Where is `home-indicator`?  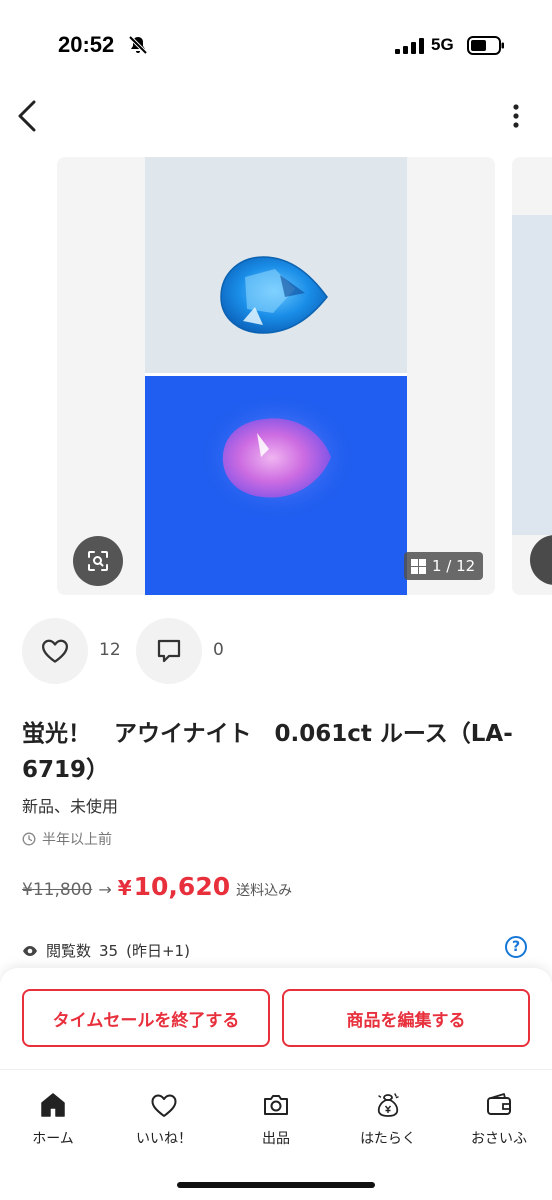 home-indicator is located at coordinates (276, 1185).